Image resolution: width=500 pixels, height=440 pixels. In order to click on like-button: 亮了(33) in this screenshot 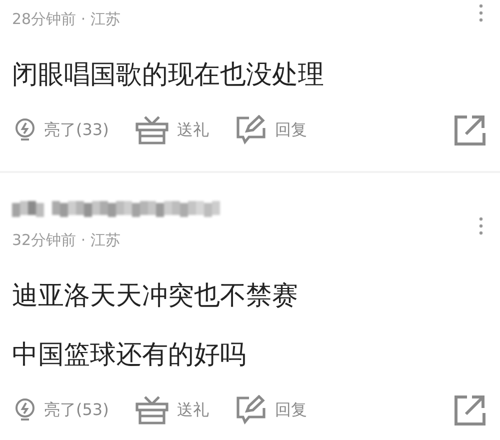, I will do `click(61, 130)`.